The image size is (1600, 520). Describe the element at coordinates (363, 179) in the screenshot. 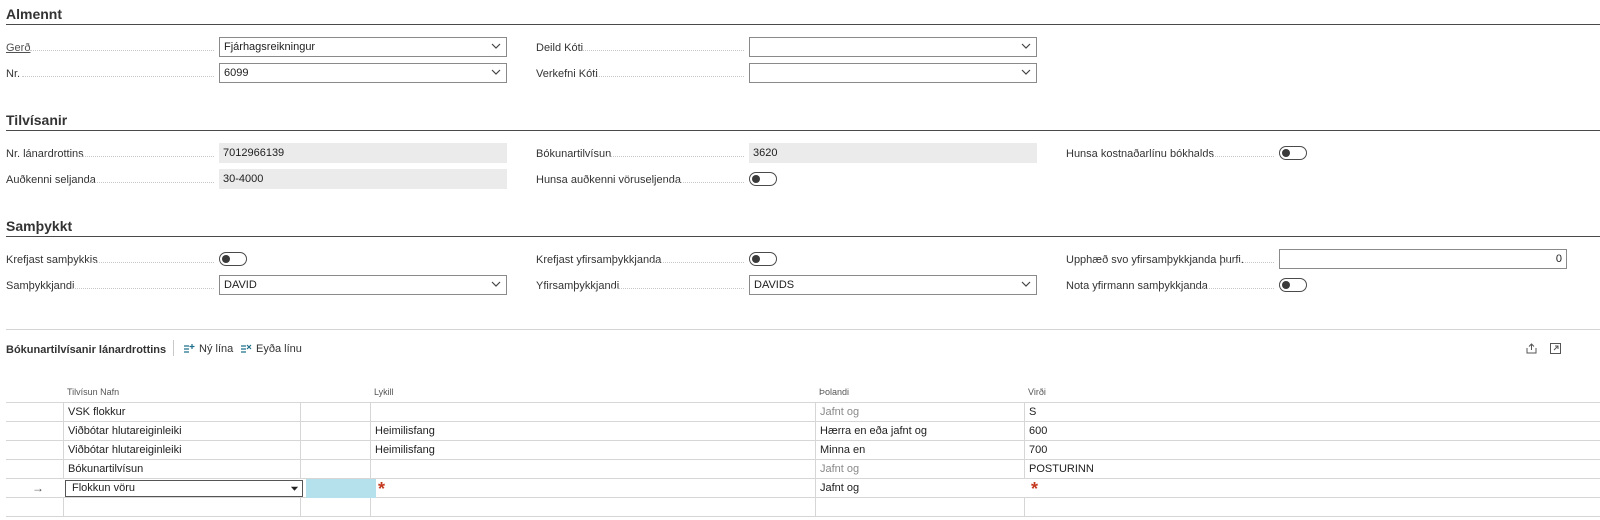

I see `seller-id-field: 30-4000` at that location.